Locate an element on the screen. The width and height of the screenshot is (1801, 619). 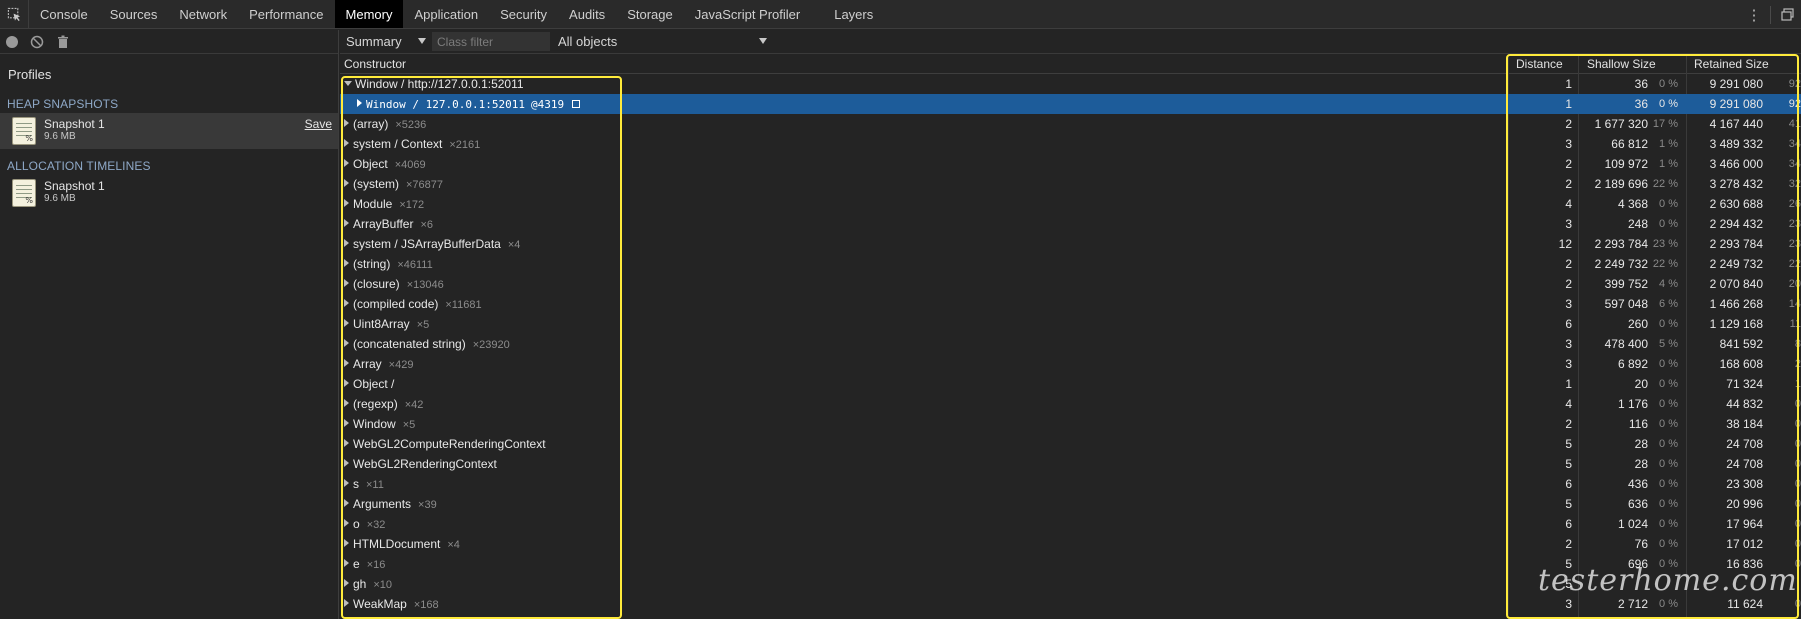
clear-icon is located at coordinates (37, 42).